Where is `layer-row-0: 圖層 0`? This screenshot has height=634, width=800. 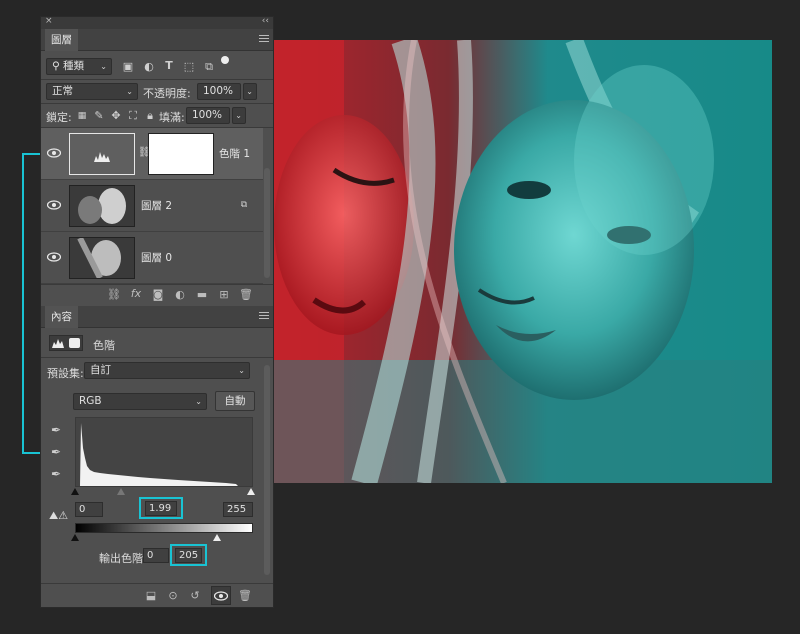
layer-row-0: 圖層 0 is located at coordinates (152, 258).